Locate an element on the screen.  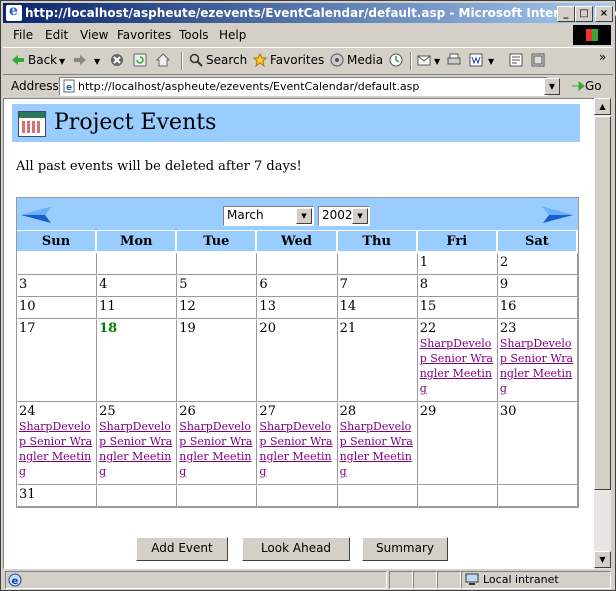
go-button: Go is located at coordinates (586, 86).